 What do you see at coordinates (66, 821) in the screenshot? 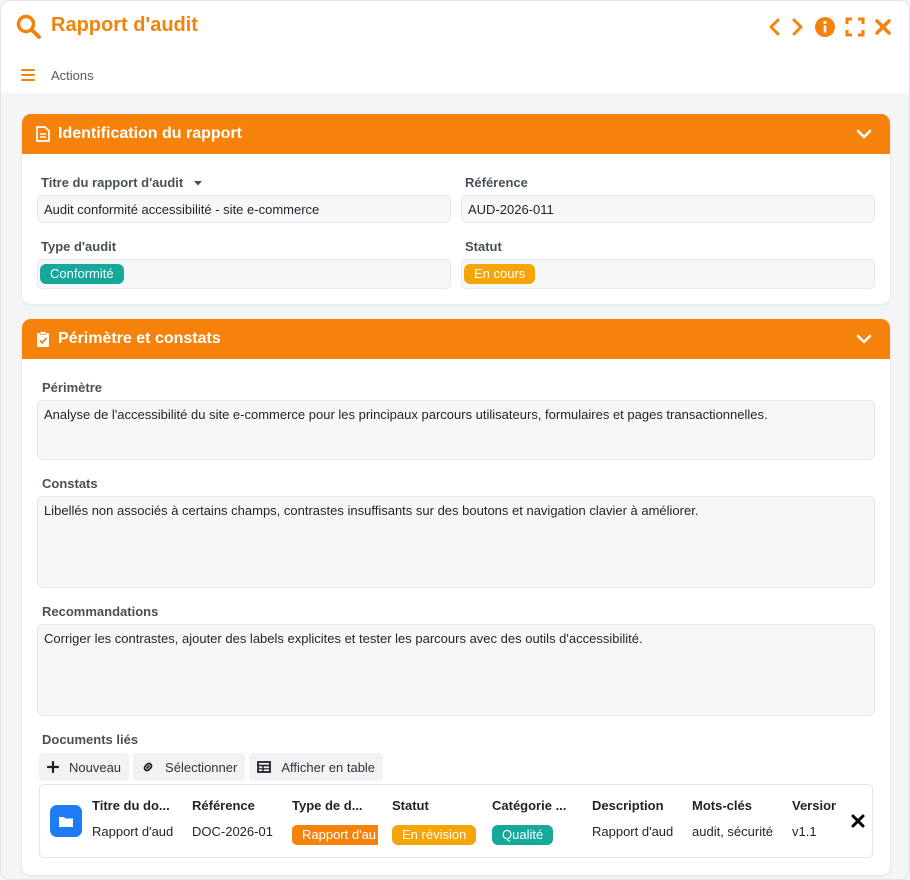
I see `folder-icon` at bounding box center [66, 821].